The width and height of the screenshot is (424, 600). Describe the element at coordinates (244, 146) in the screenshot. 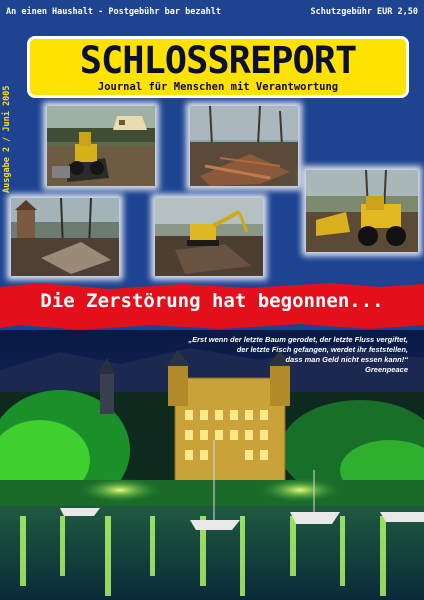

I see `photo-rubble` at that location.